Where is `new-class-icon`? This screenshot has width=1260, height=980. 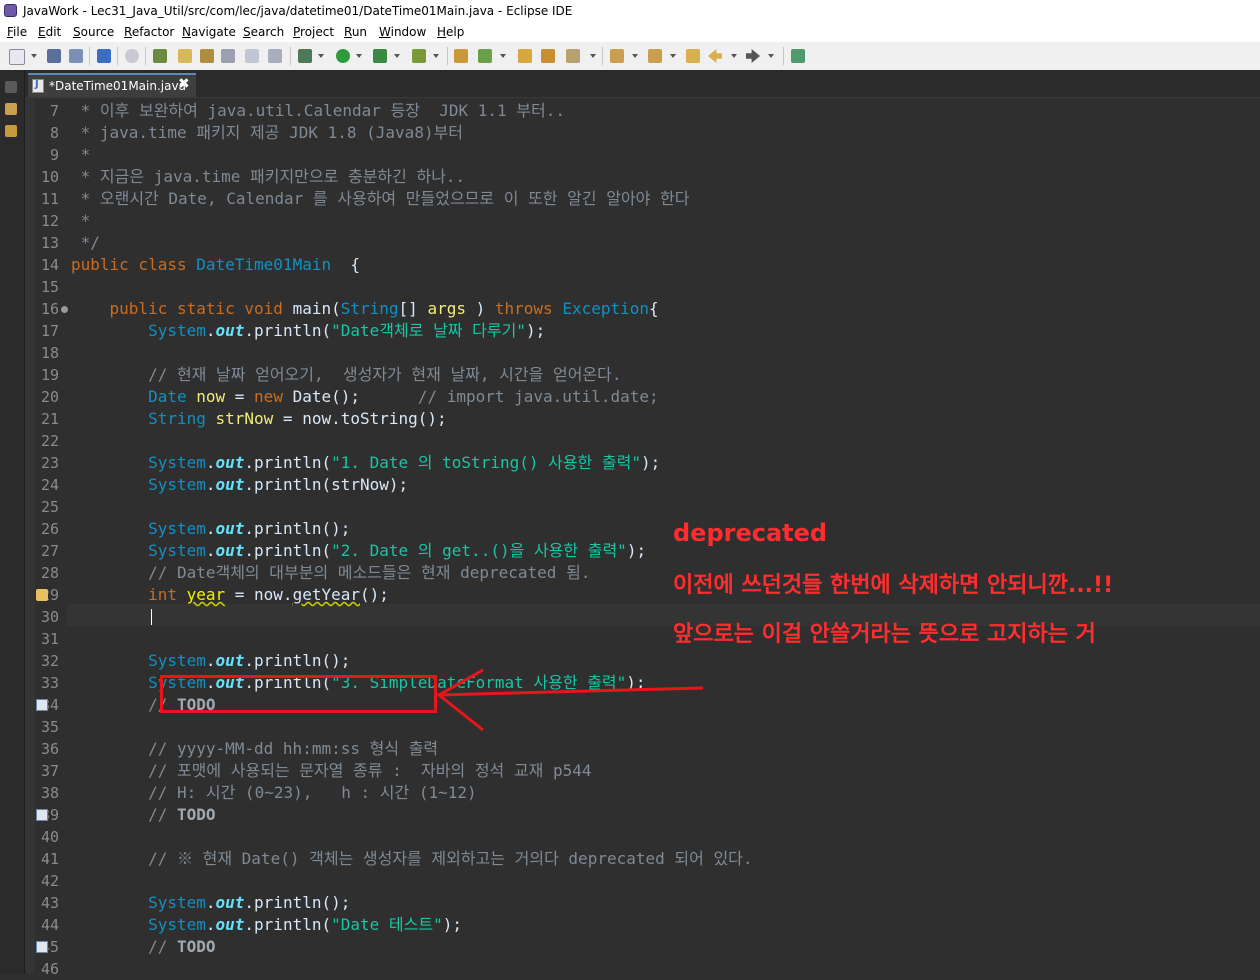 new-class-icon is located at coordinates (485, 56).